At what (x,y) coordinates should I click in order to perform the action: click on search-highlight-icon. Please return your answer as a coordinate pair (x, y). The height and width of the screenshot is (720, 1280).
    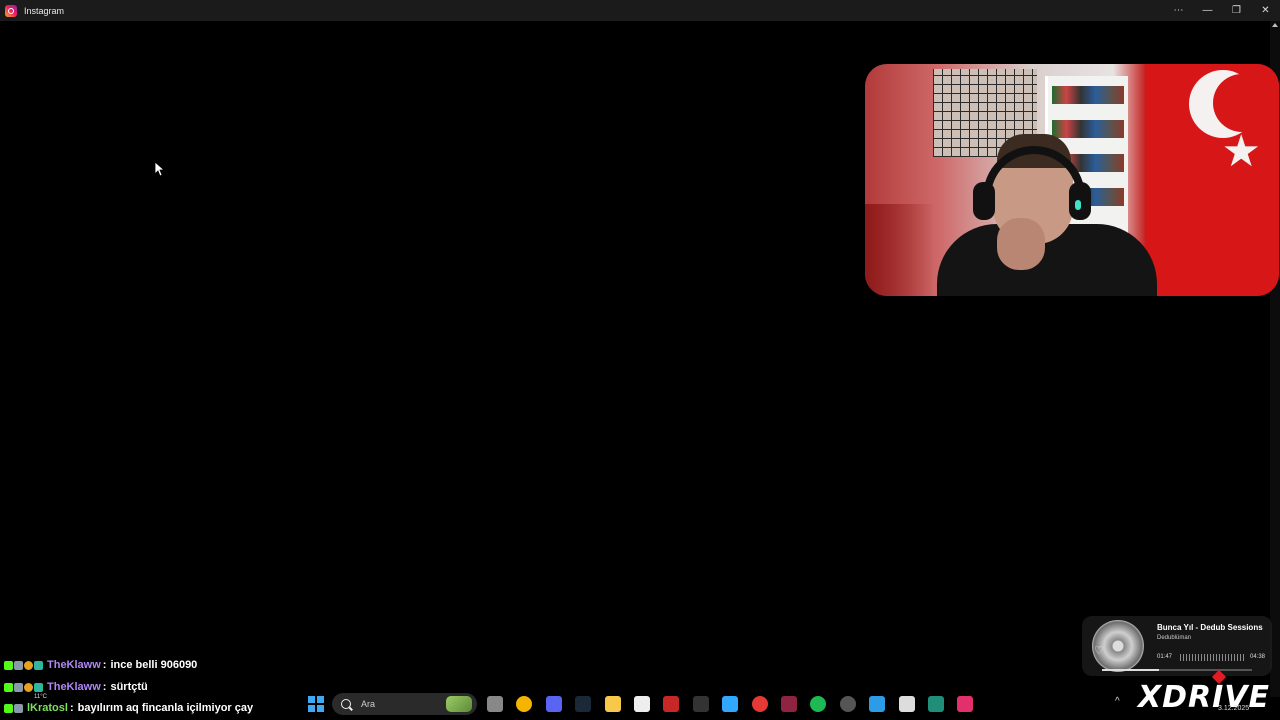
    Looking at the image, I should click on (459, 704).